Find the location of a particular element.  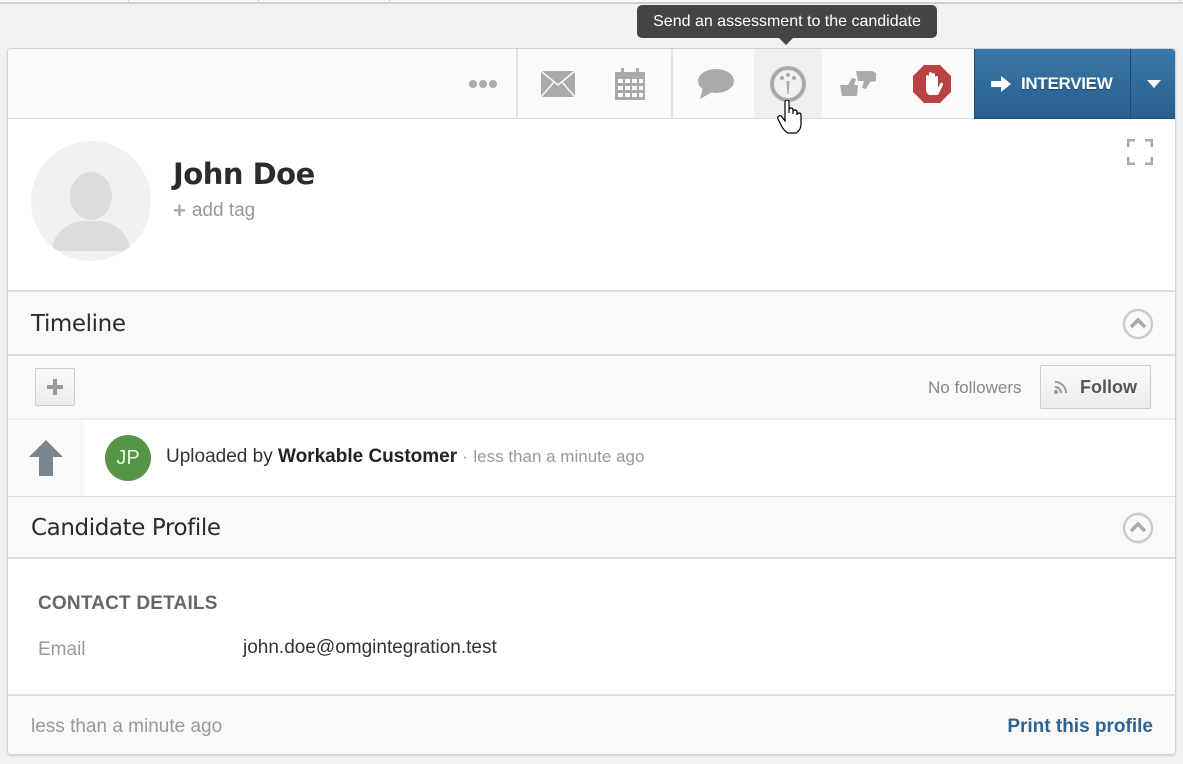

evaluate-button is located at coordinates (858, 83).